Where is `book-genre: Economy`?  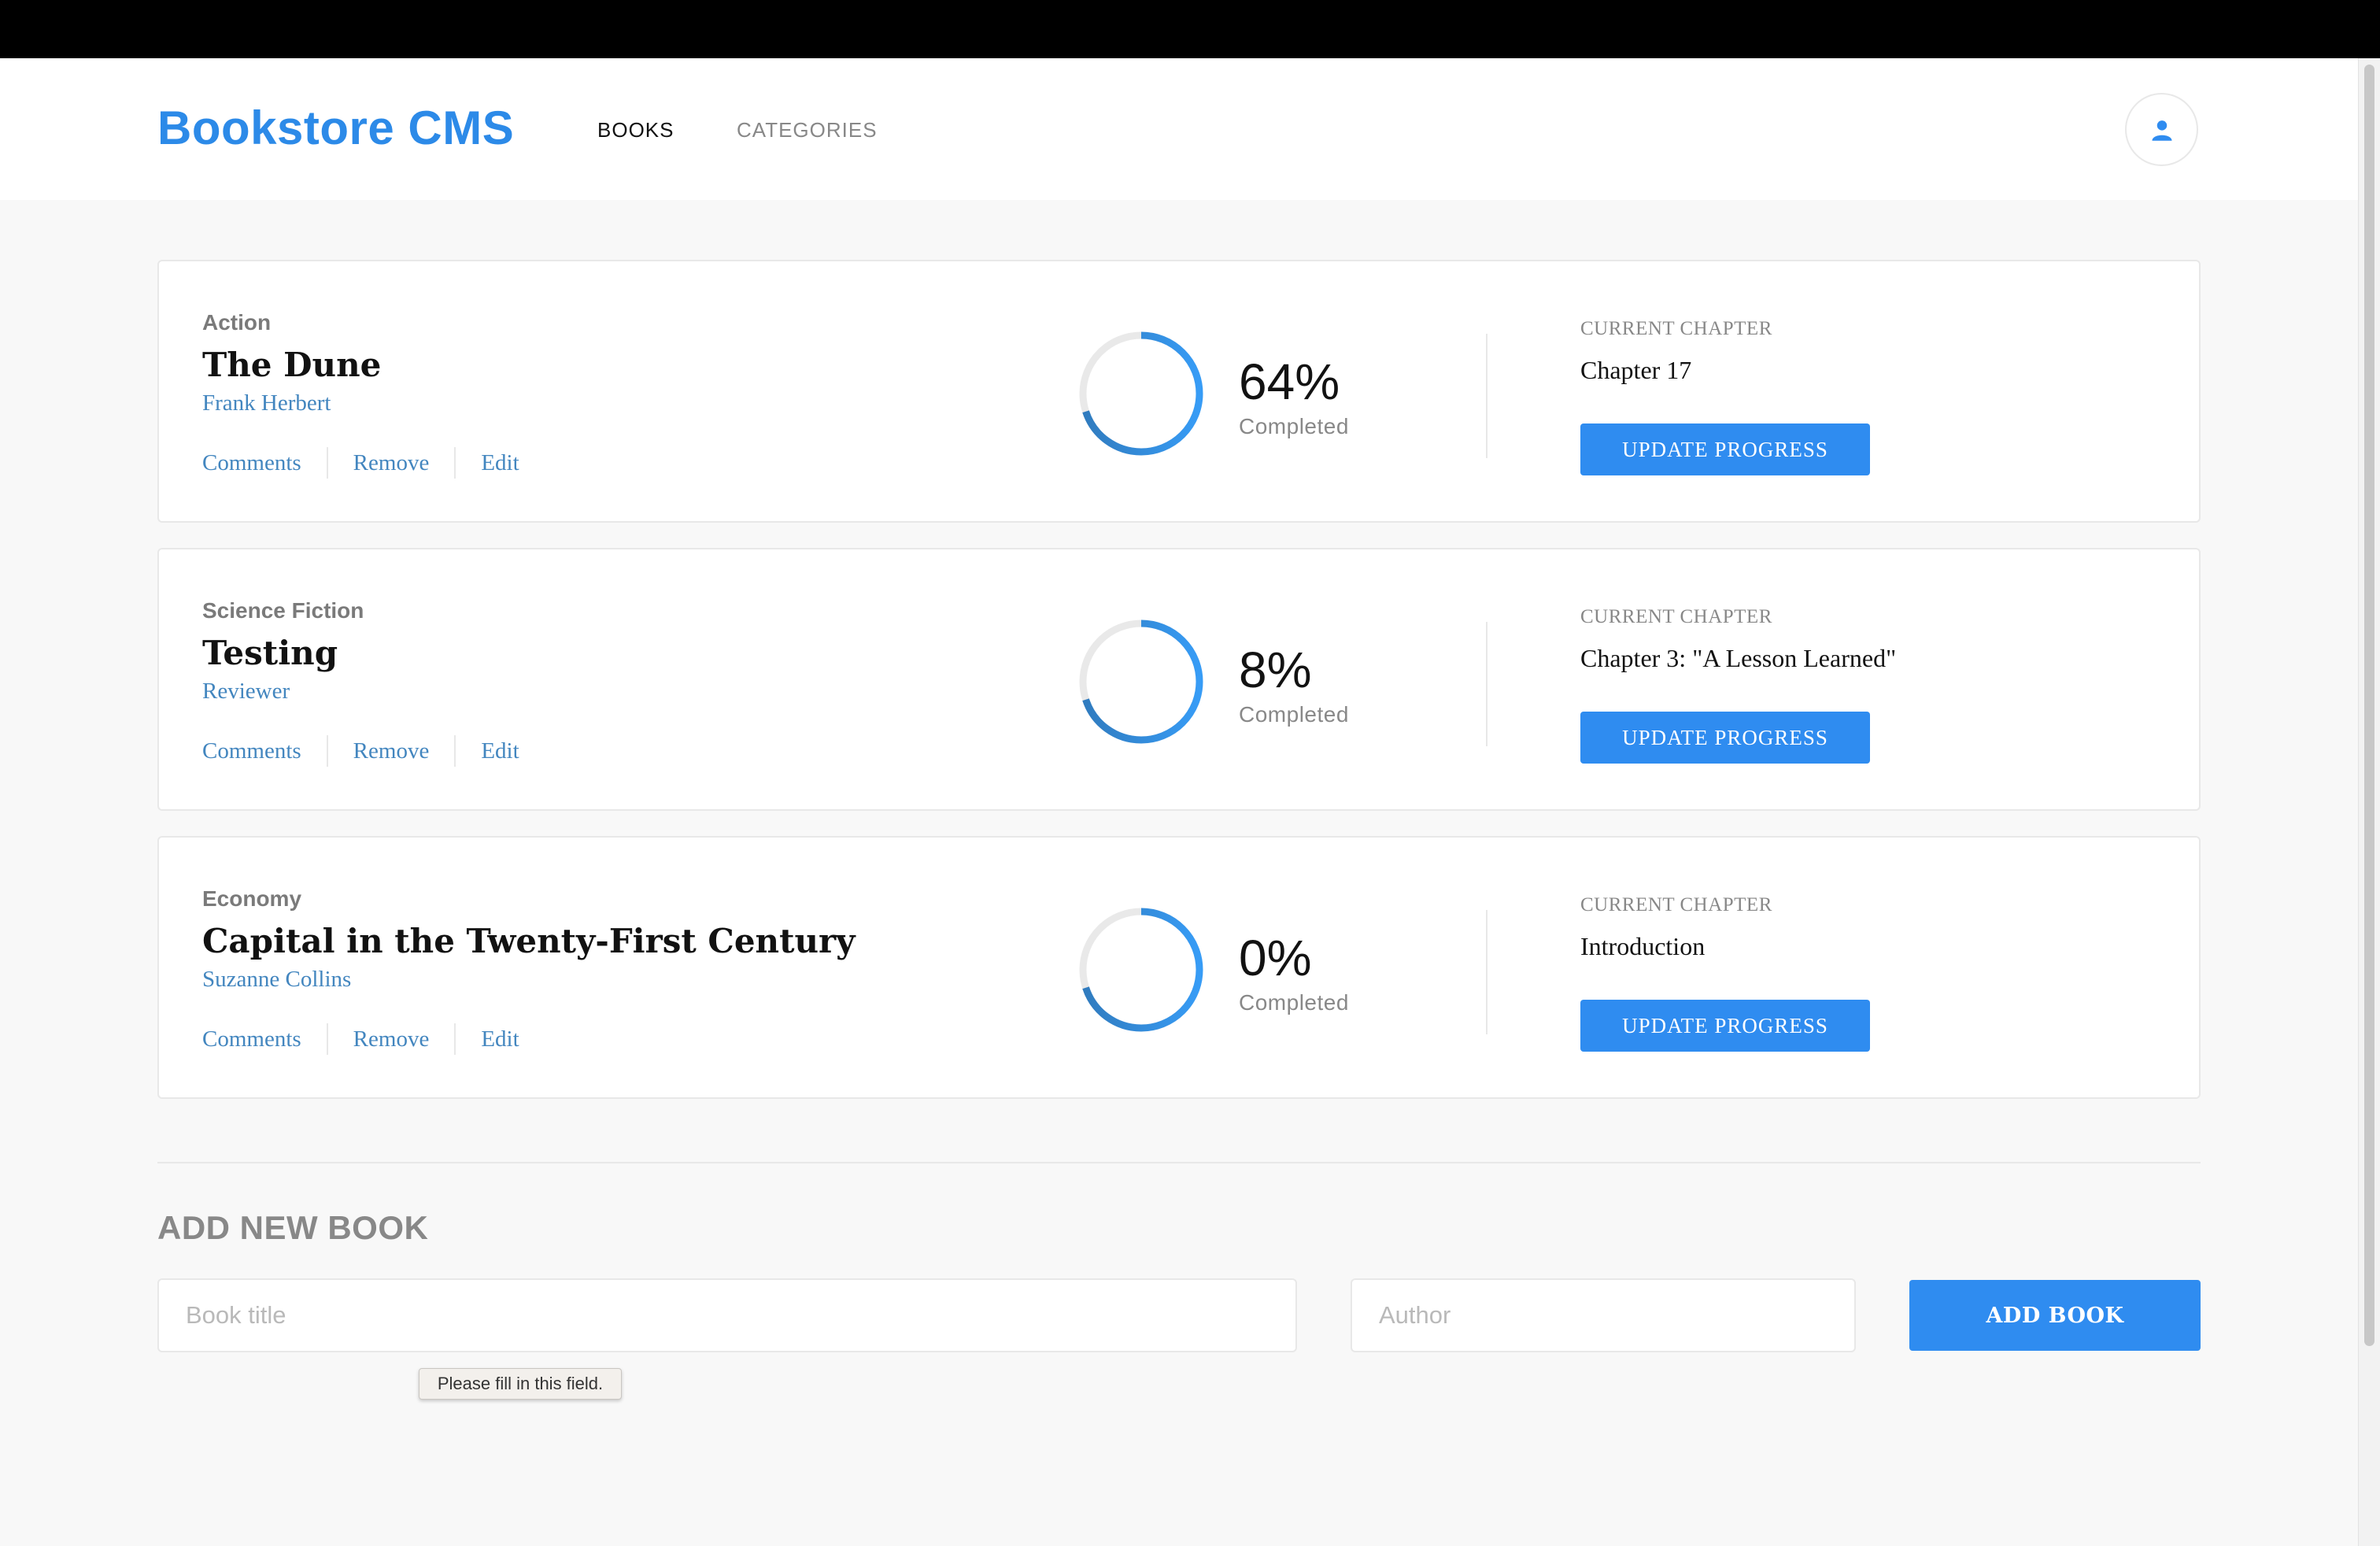 book-genre: Economy is located at coordinates (252, 898).